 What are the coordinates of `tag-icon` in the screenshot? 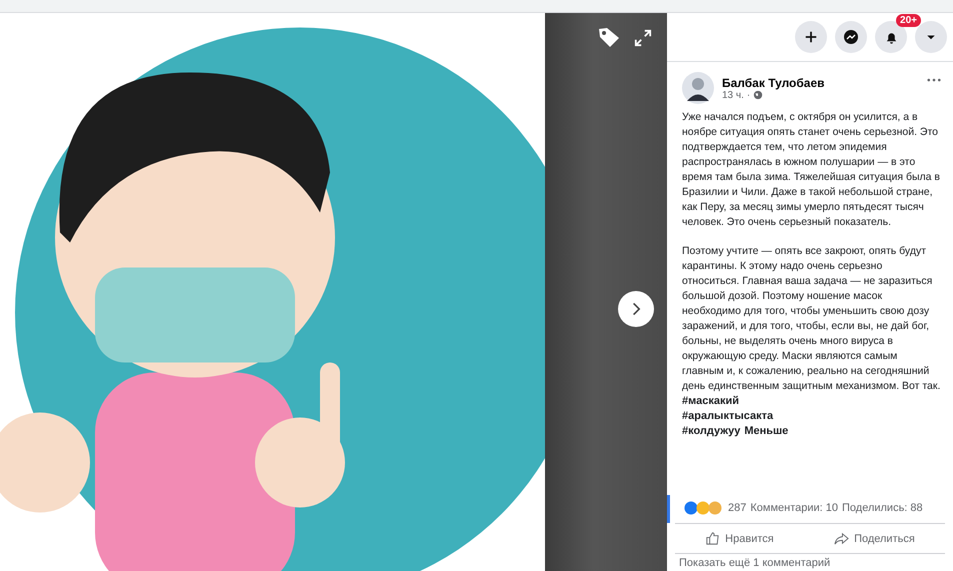 It's located at (609, 37).